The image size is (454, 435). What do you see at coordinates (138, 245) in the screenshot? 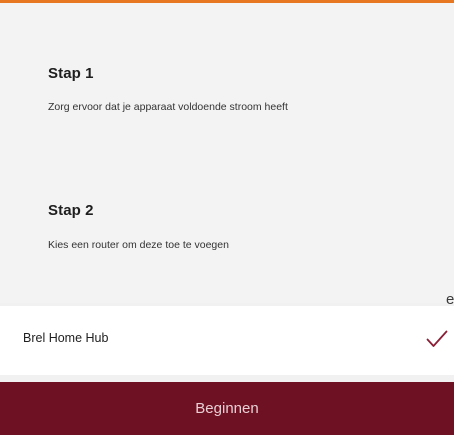
I see `step-description: Kies een router om deze toe te voegen` at bounding box center [138, 245].